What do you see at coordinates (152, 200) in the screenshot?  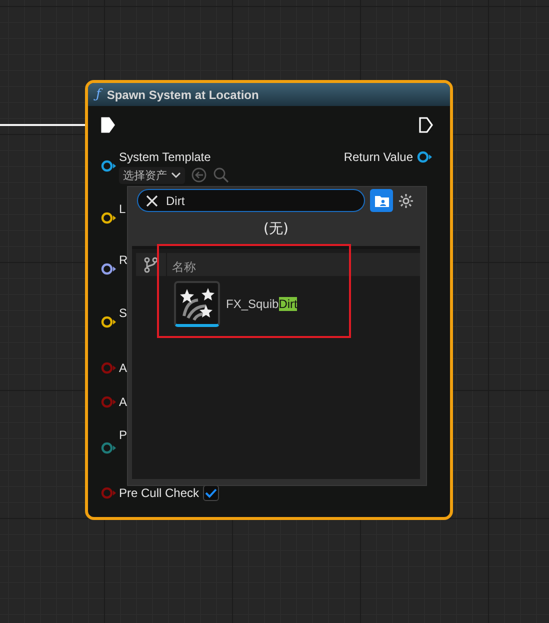 I see `close-icon` at bounding box center [152, 200].